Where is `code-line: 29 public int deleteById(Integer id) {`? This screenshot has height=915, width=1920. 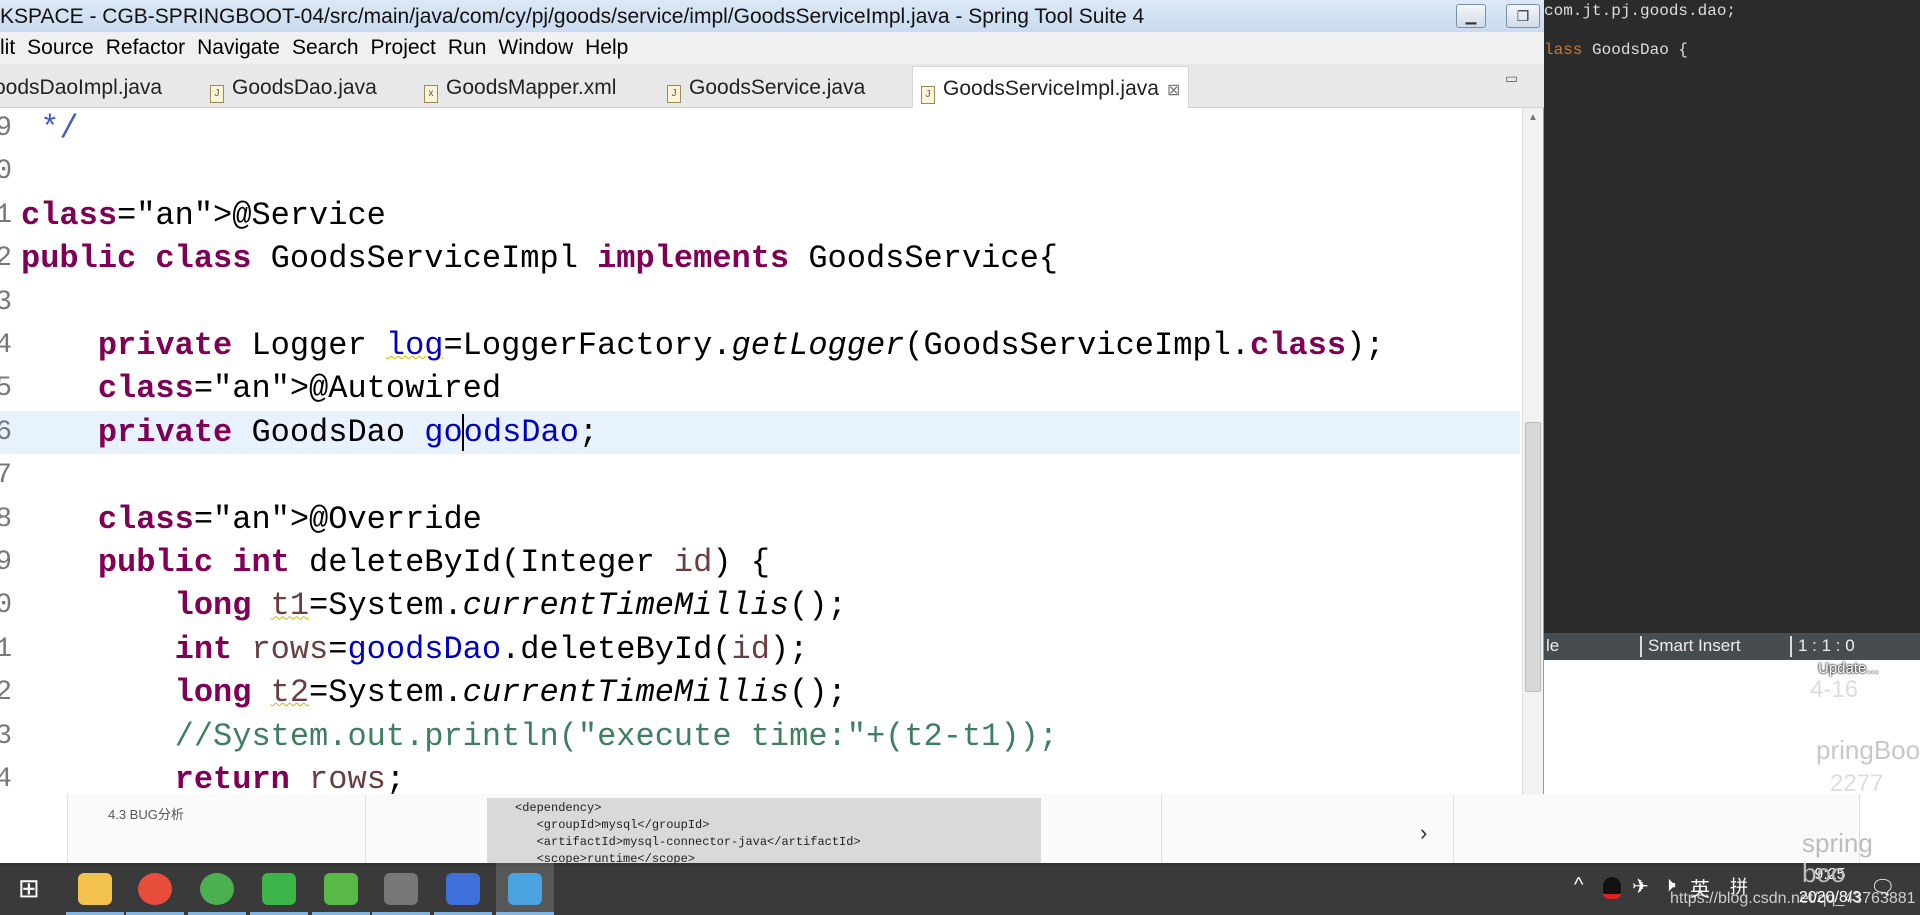 code-line: 29 public int deleteById(Integer id) { is located at coordinates (760, 562).